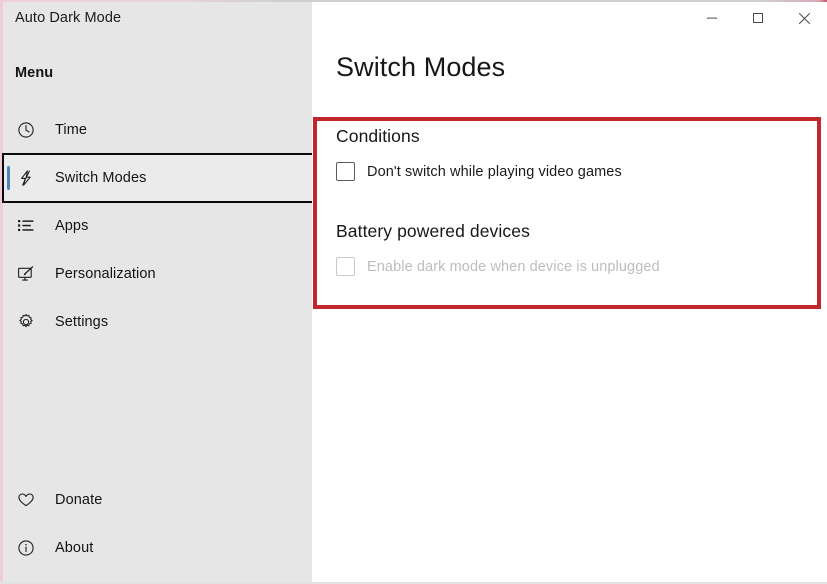 This screenshot has height=584, width=827. I want to click on list-icon, so click(26, 226).